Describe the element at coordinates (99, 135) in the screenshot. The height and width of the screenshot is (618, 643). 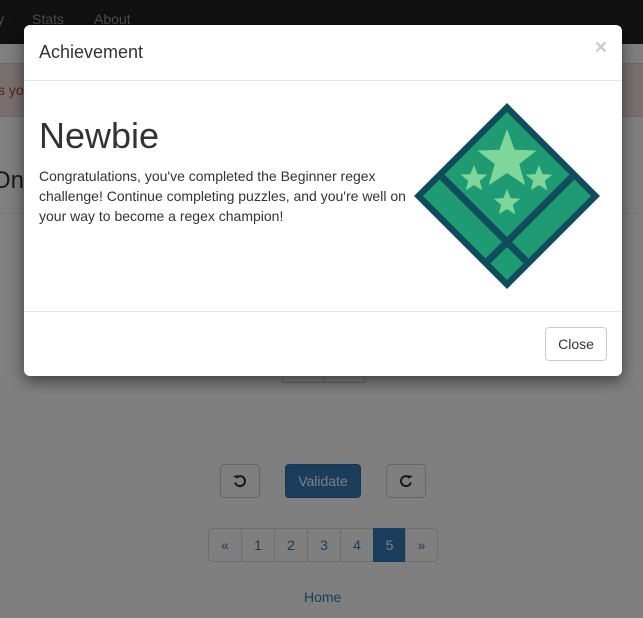
I see `badge-name: Newbie` at that location.